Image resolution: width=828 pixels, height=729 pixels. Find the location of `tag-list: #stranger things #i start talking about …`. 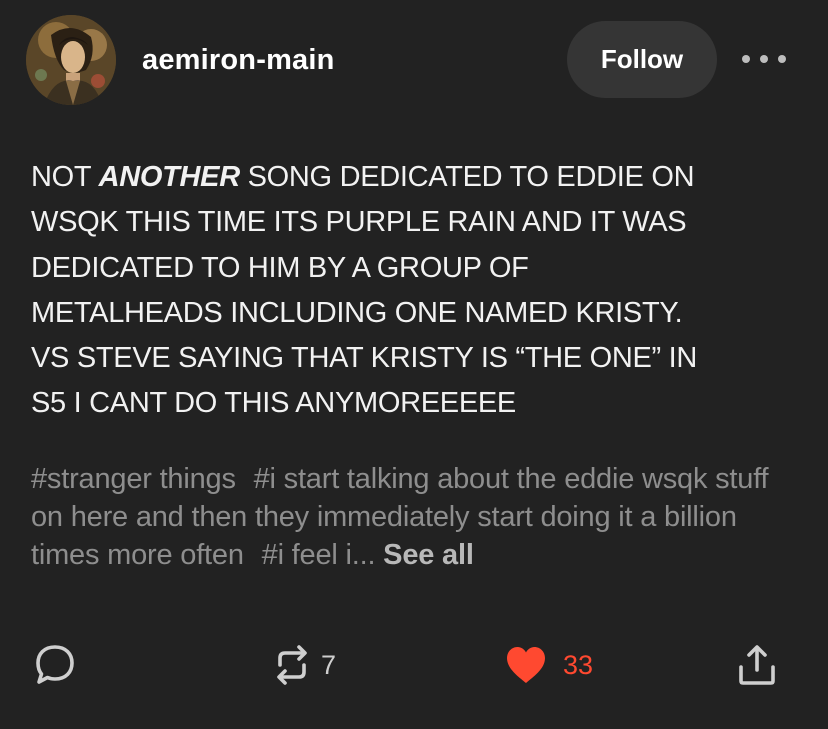

tag-list: #stranger things #i start talking about … is located at coordinates (416, 517).